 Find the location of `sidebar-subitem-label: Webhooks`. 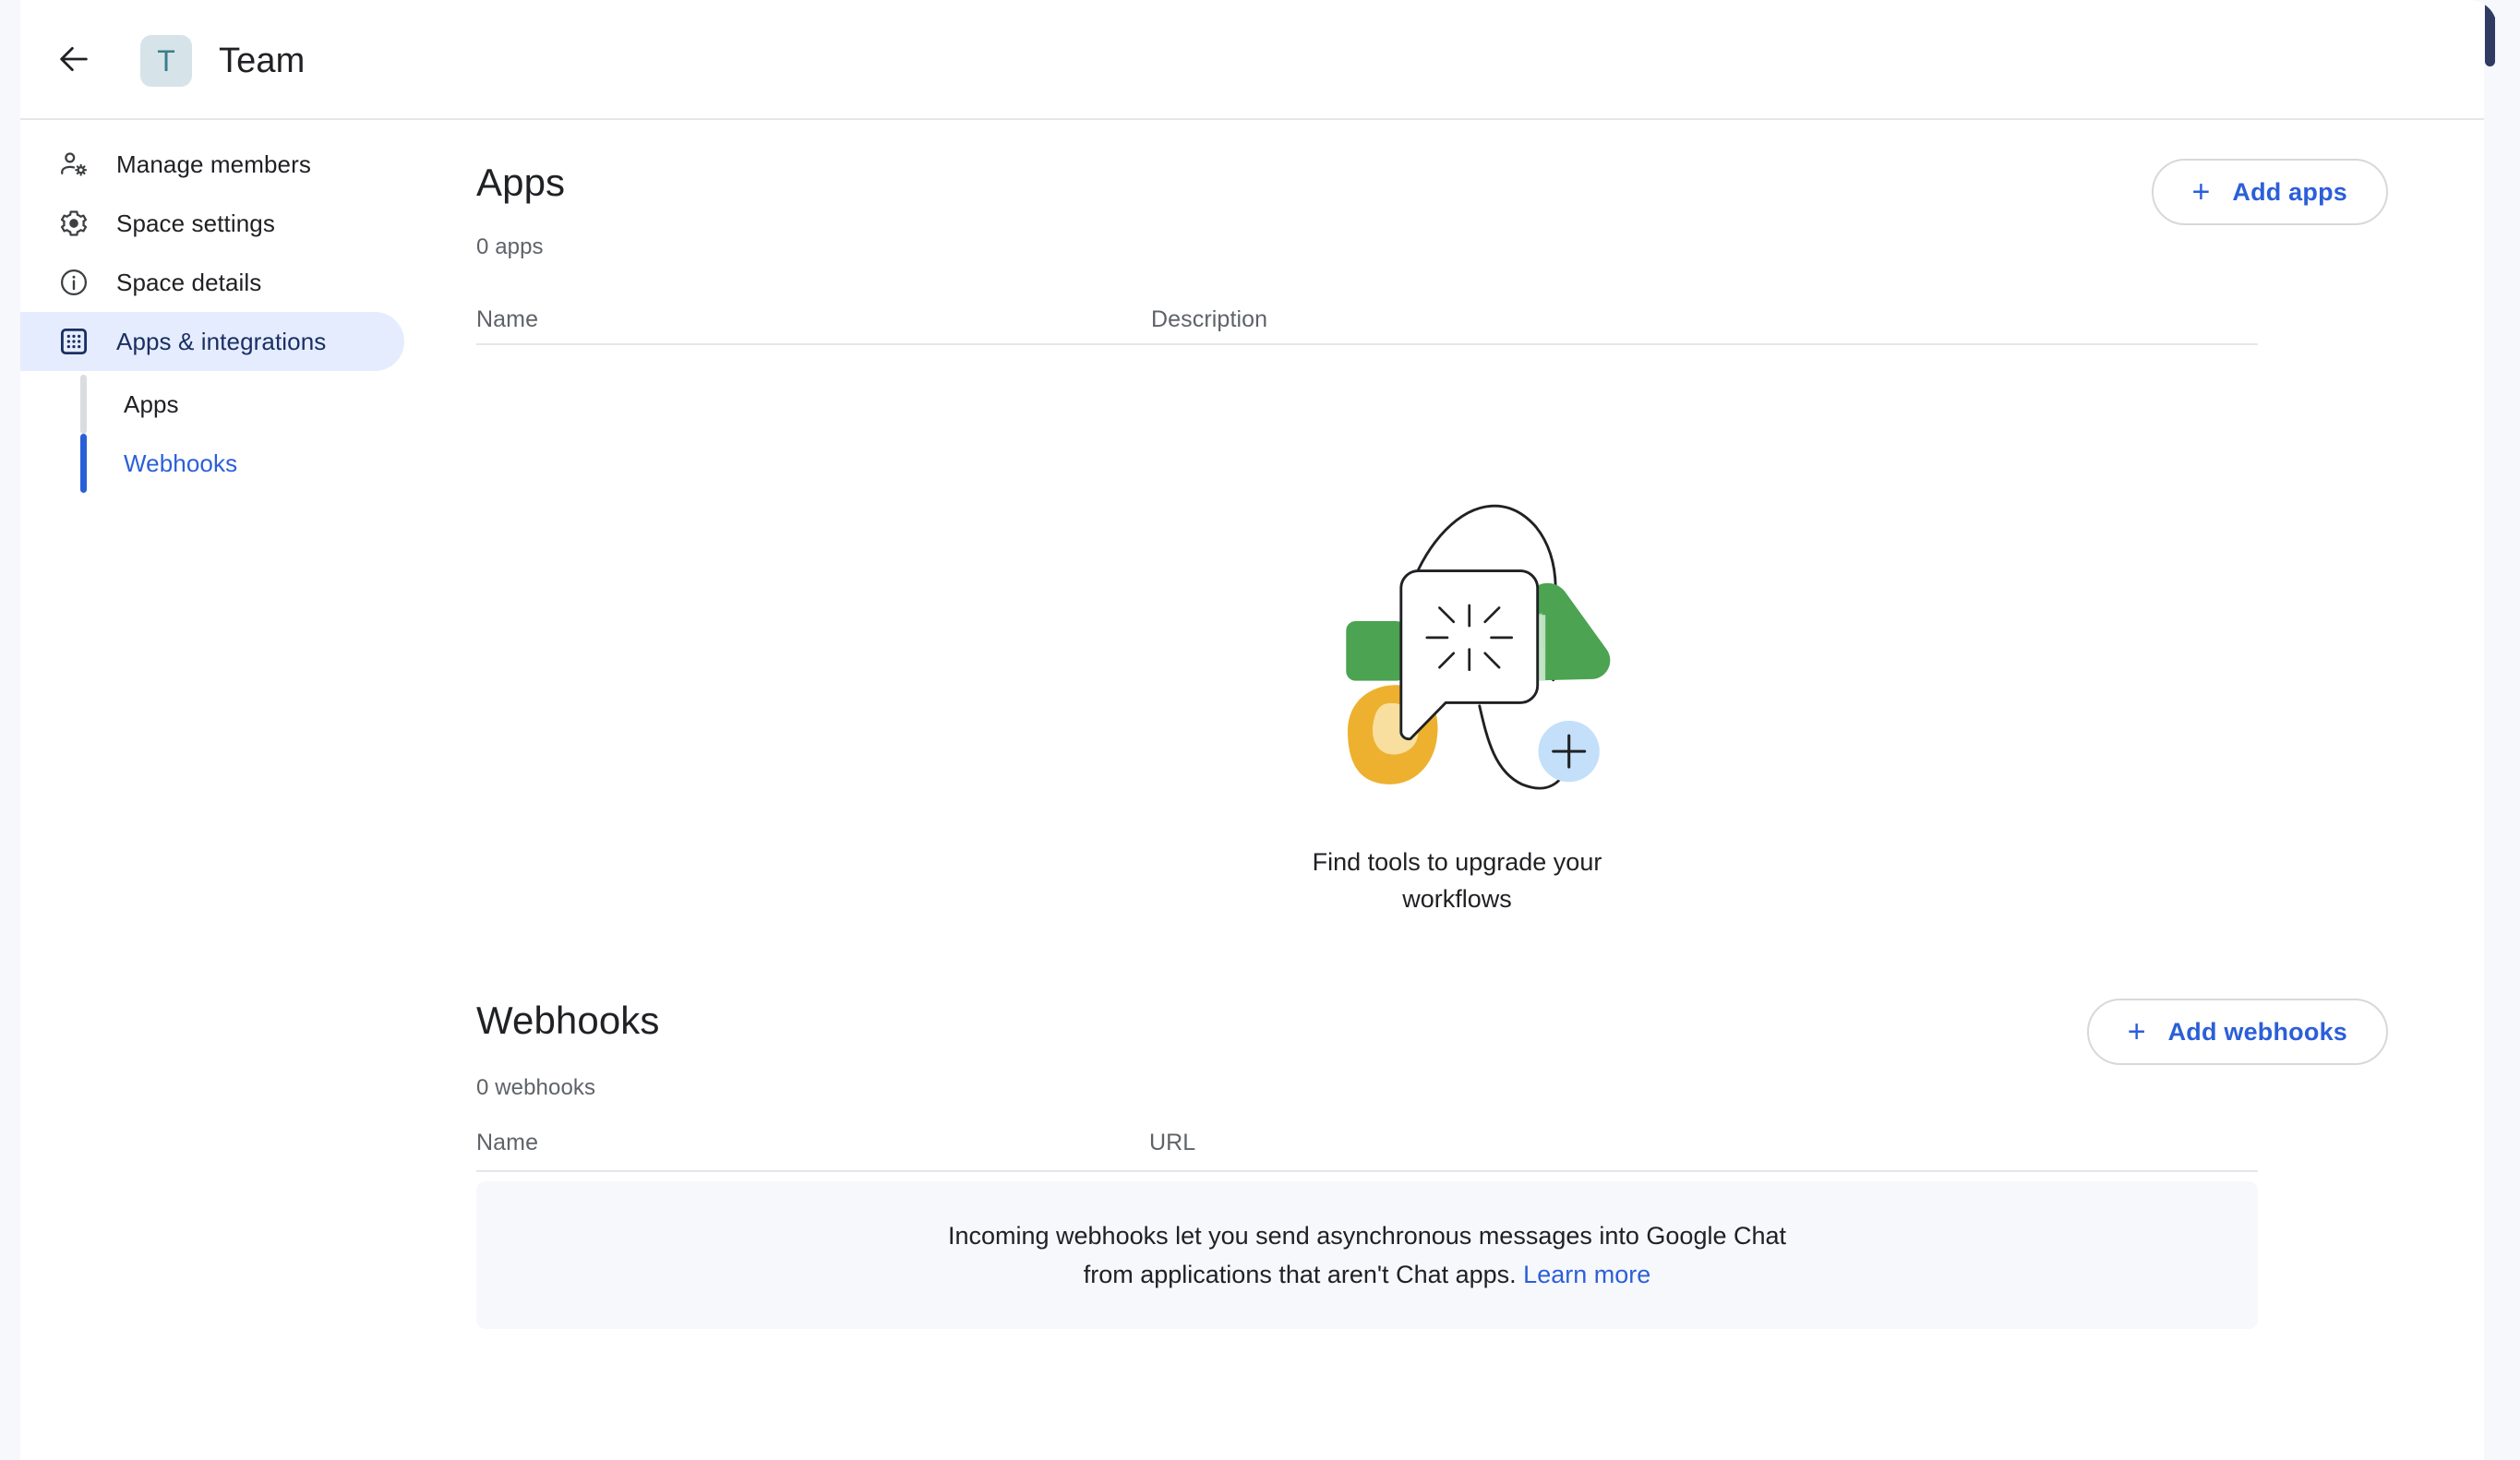

sidebar-subitem-label: Webhooks is located at coordinates (181, 463).